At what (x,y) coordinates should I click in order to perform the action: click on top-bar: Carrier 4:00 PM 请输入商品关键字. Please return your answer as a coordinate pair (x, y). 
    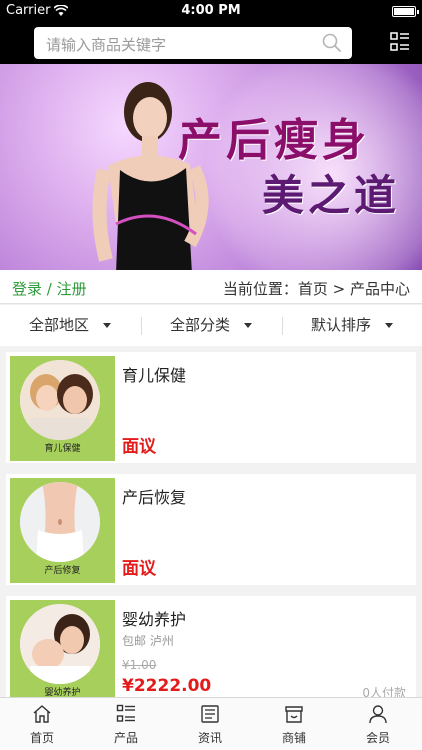
    Looking at the image, I should click on (211, 32).